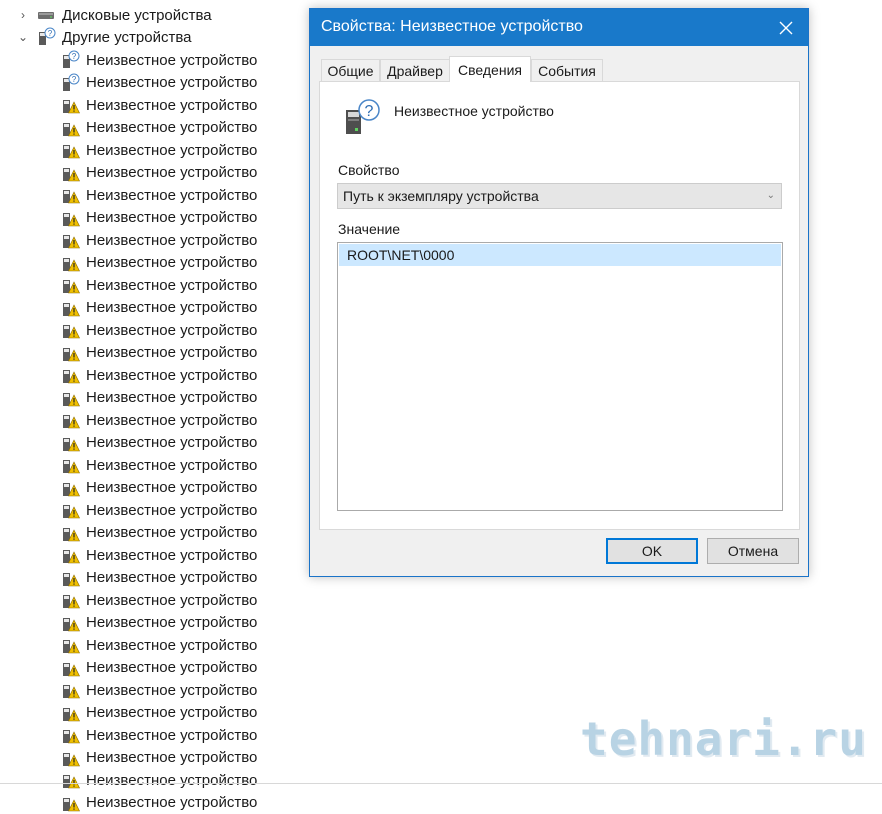 This screenshot has height=814, width=882. Describe the element at coordinates (567, 70) in the screenshot. I see `tab-events: События` at that location.